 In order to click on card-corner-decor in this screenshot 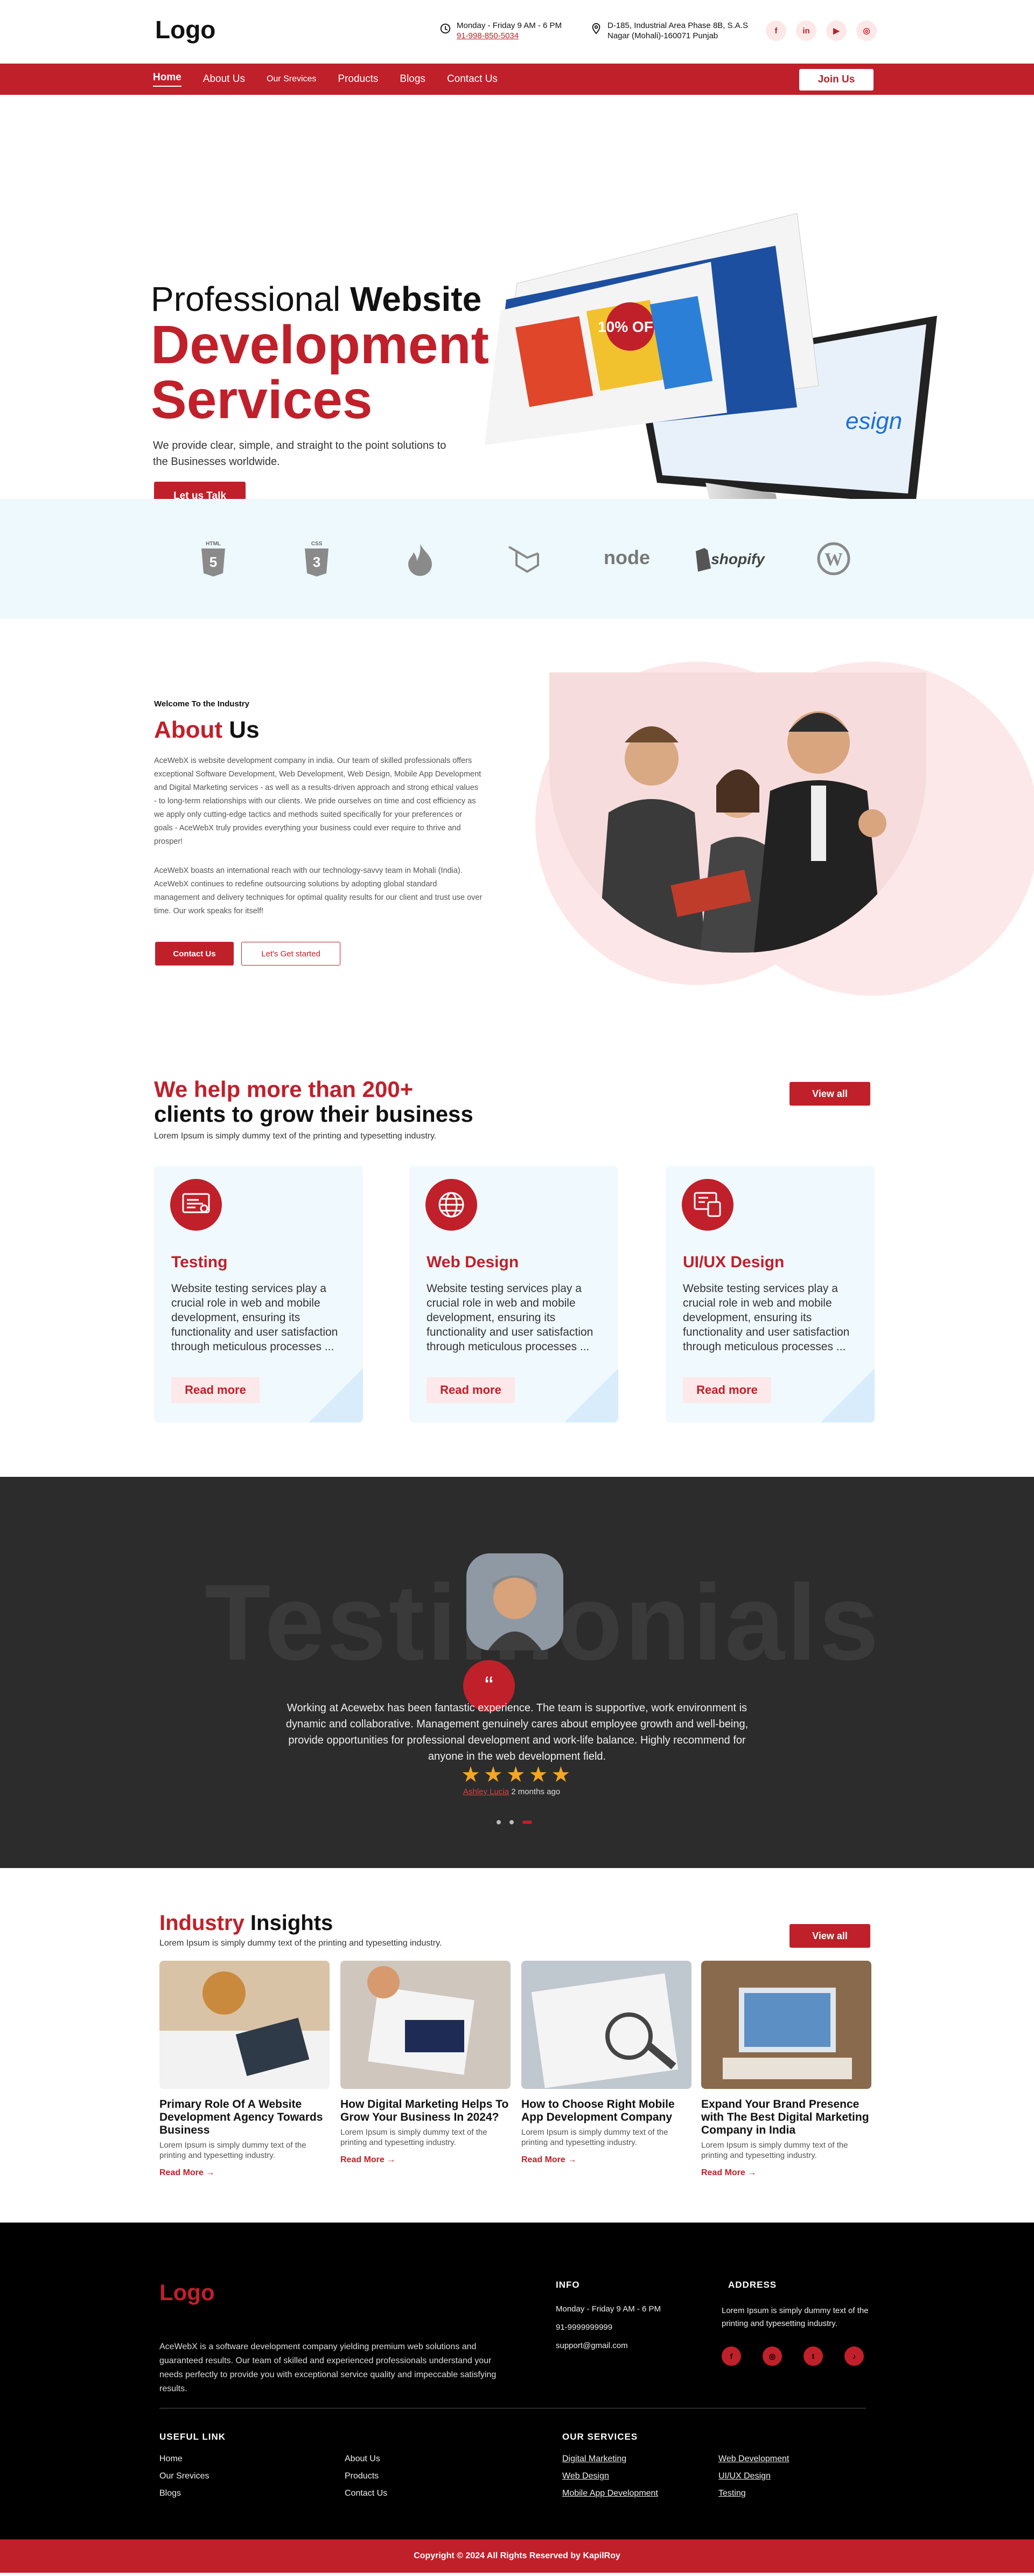, I will do `click(848, 1395)`.